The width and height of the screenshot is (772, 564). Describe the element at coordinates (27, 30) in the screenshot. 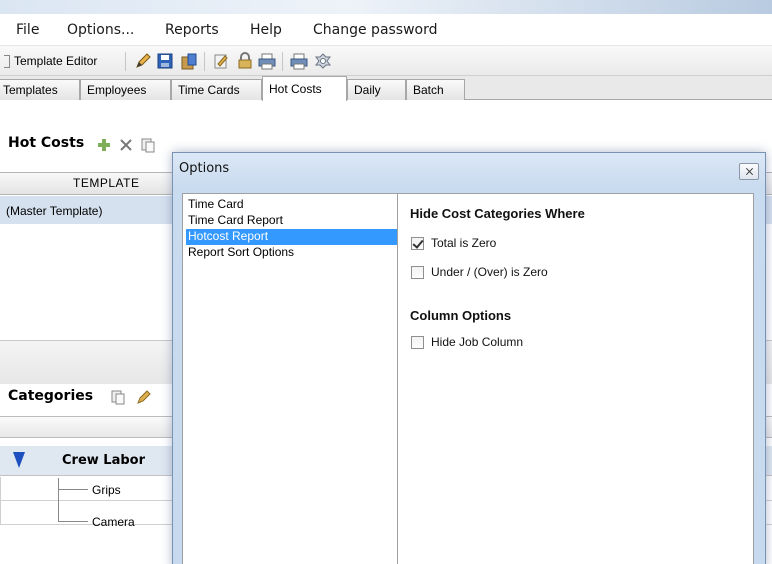

I see `menu-file: File` at that location.